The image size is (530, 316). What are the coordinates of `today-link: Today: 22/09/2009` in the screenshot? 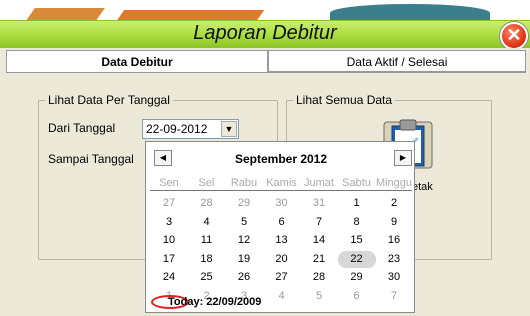 It's located at (214, 302).